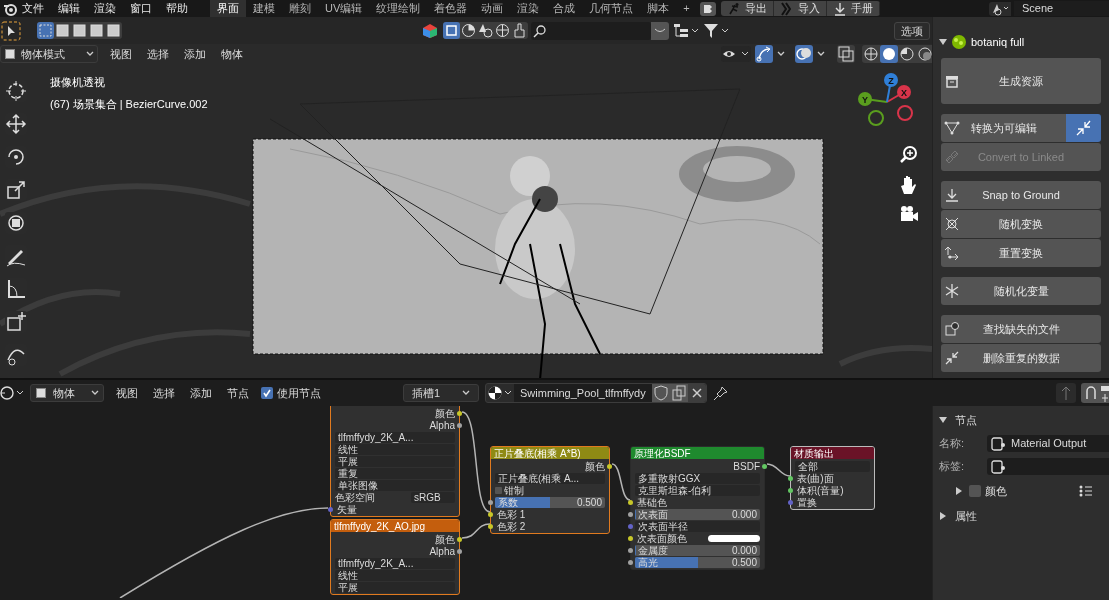  What do you see at coordinates (1105, 393) in the screenshot?
I see `add-node-icon` at bounding box center [1105, 393].